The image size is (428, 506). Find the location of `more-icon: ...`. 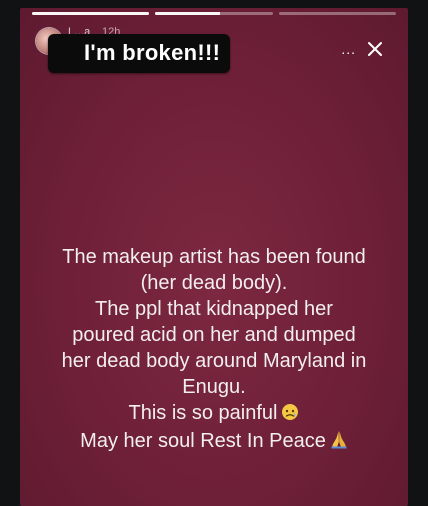

more-icon: ... is located at coordinates (348, 49).